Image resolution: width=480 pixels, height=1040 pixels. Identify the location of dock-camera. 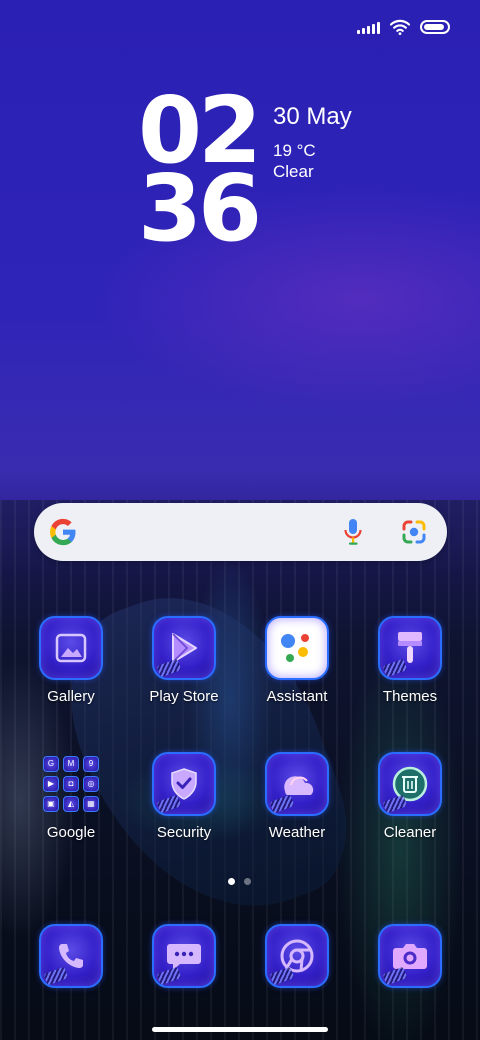
(410, 956).